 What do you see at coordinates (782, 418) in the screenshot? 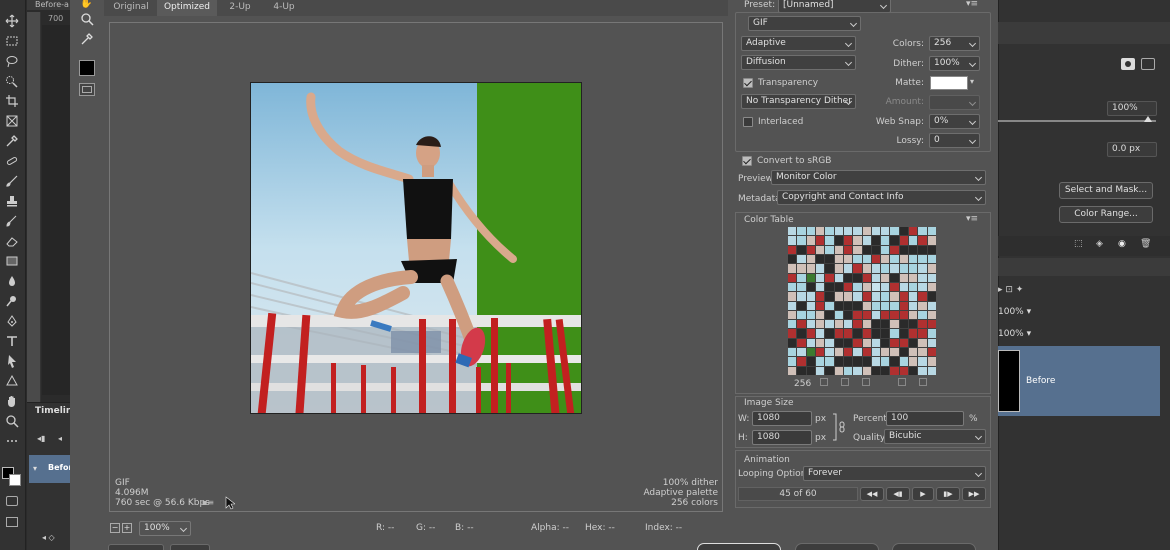
I see `width-input: 1080` at bounding box center [782, 418].